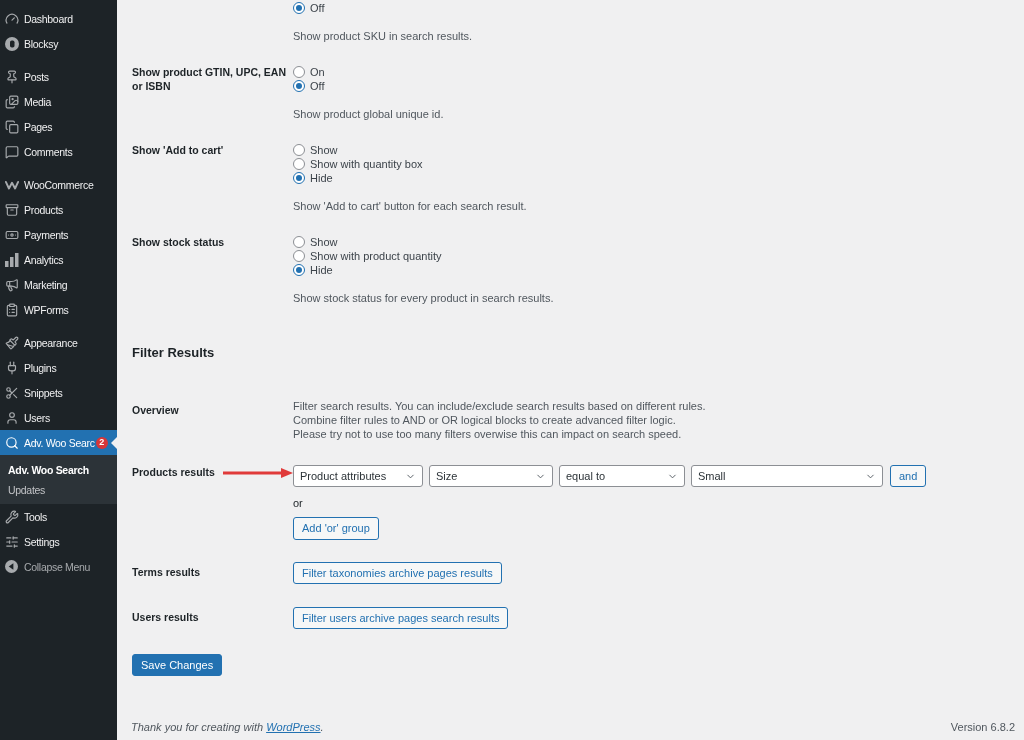 The width and height of the screenshot is (1024, 740). I want to click on menu-item: Analytics, so click(58, 259).